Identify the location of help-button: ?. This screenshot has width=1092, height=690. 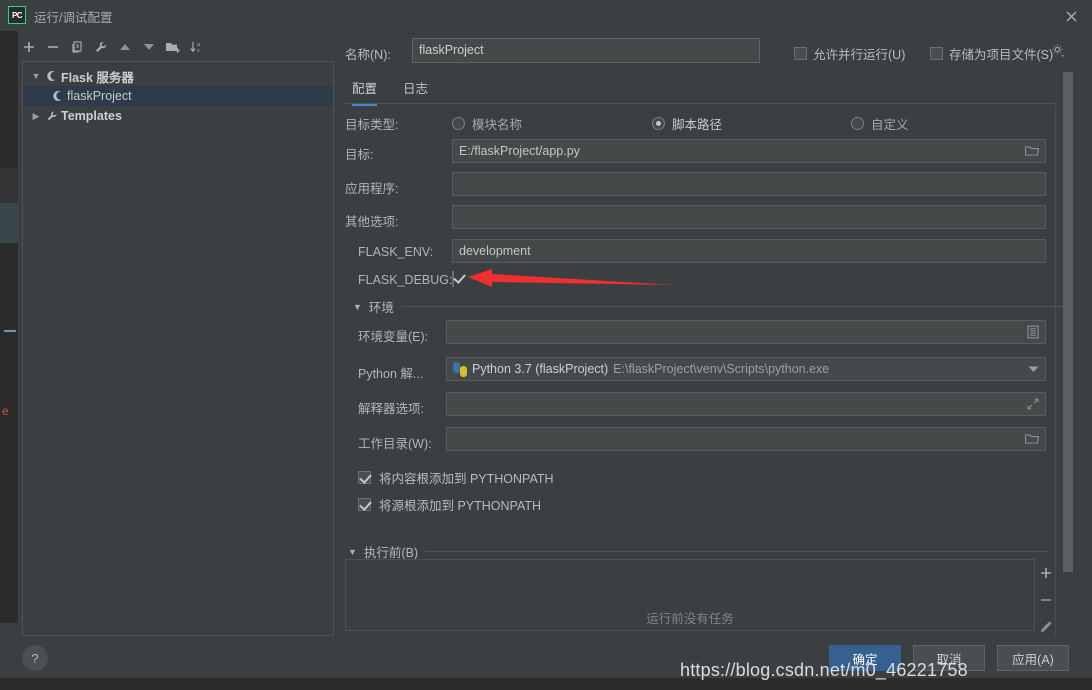
(35, 658).